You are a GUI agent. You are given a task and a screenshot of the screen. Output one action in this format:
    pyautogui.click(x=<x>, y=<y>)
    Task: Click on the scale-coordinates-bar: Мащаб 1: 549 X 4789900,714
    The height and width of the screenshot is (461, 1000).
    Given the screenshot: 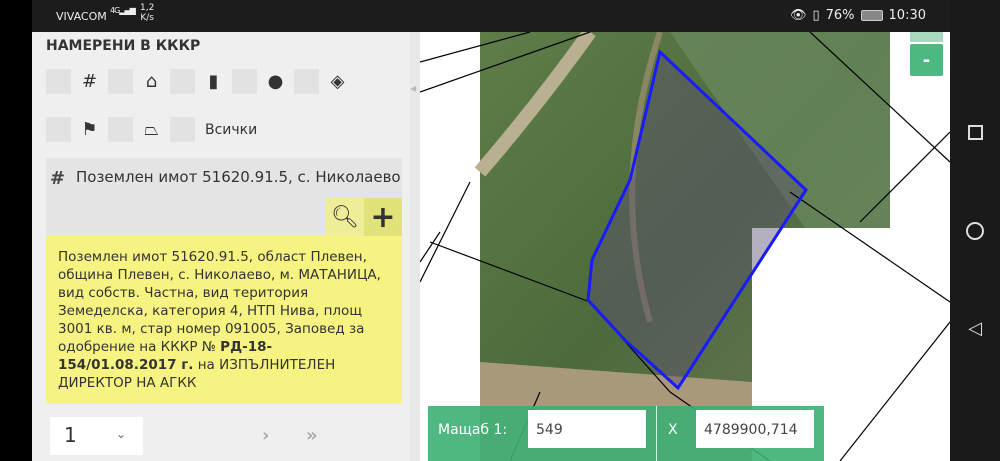 What is the action you would take?
    pyautogui.click(x=626, y=433)
    